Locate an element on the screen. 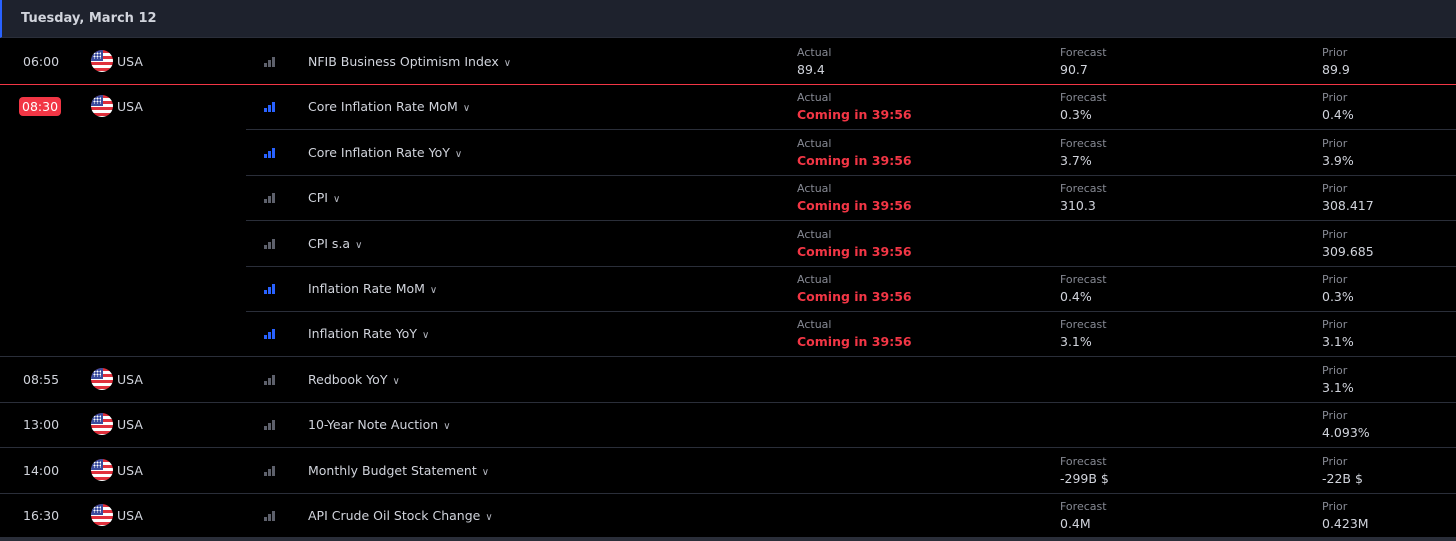 Image resolution: width=1456 pixels, height=541 pixels. forecast-value: 0.4% is located at coordinates (1076, 296).